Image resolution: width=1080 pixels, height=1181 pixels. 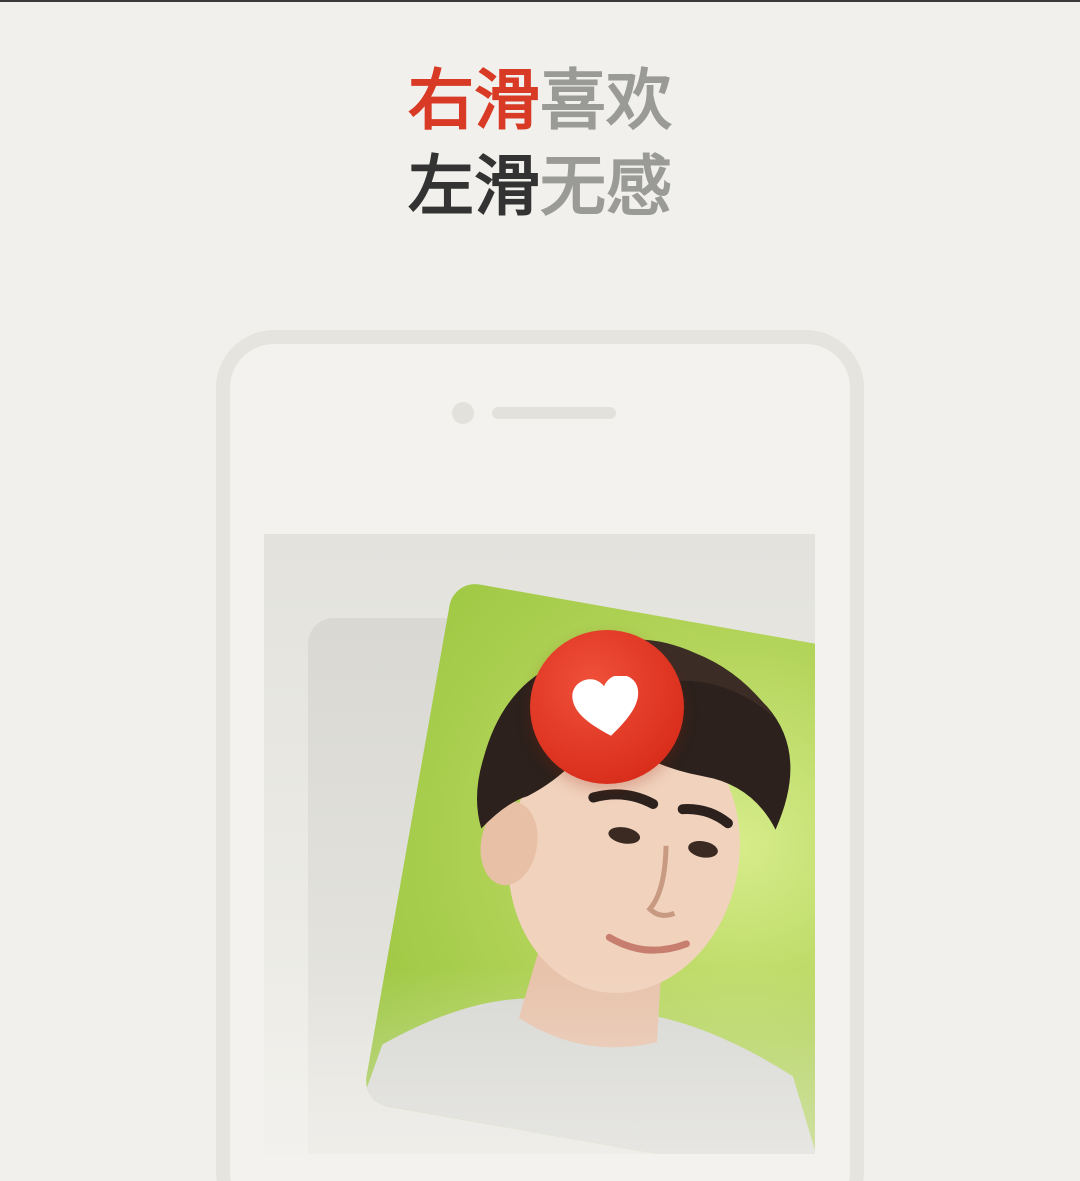 I want to click on headline: 右滑喜欢 左滑无感, so click(x=540, y=144).